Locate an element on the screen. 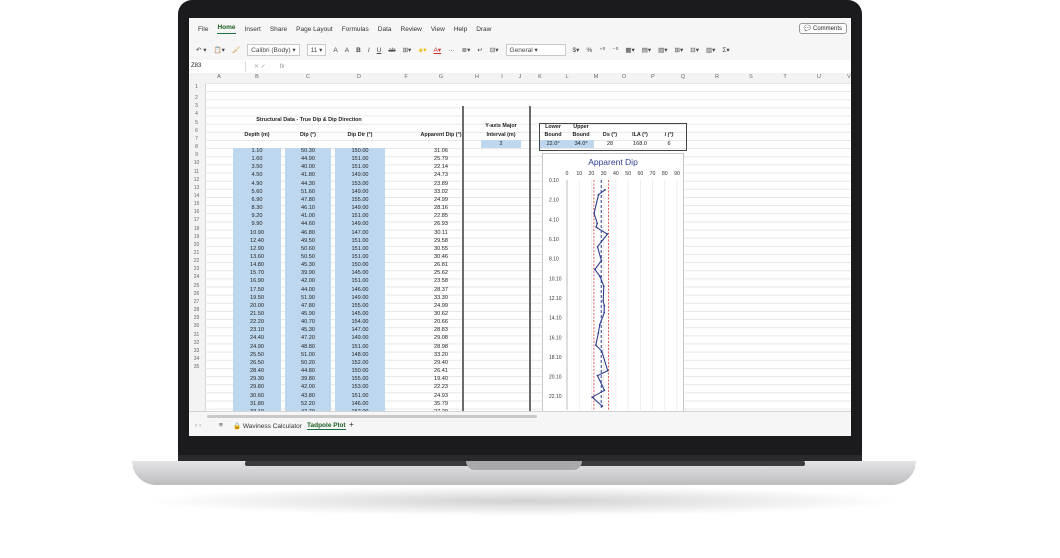 This screenshot has width=1060, height=558. row-number: 26 is located at coordinates (196, 294).